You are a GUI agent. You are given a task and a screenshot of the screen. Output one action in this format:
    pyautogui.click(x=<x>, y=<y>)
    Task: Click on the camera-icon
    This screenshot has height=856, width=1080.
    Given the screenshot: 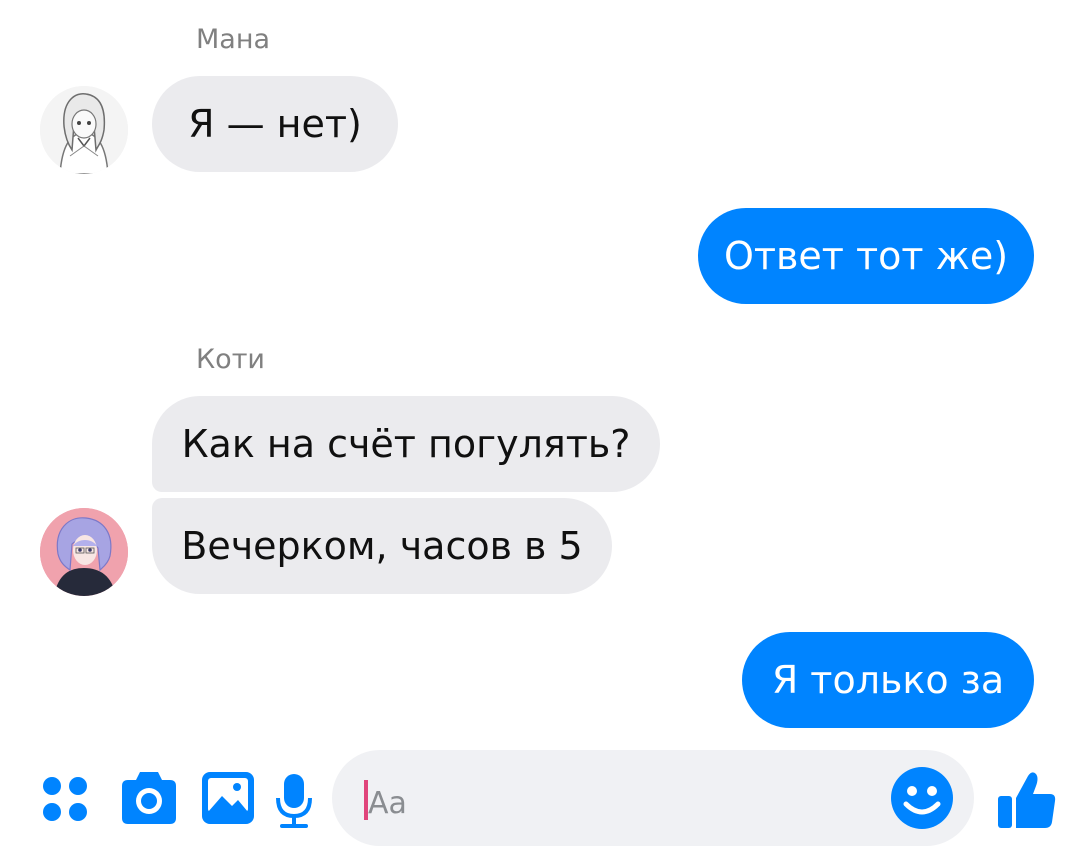 What is the action you would take?
    pyautogui.click(x=149, y=800)
    